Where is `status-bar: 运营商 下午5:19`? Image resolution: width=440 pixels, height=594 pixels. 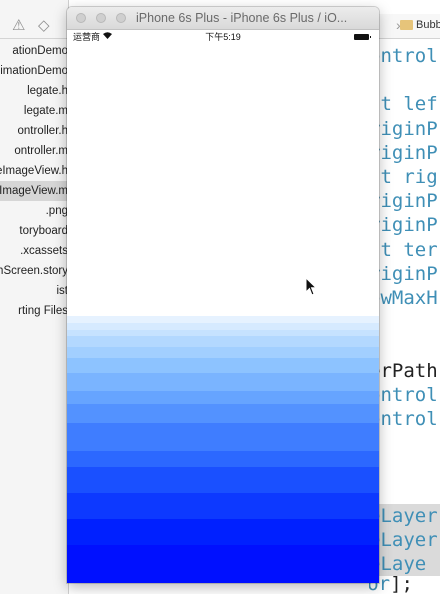
status-bar: 运营商 下午5:19 is located at coordinates (223, 37).